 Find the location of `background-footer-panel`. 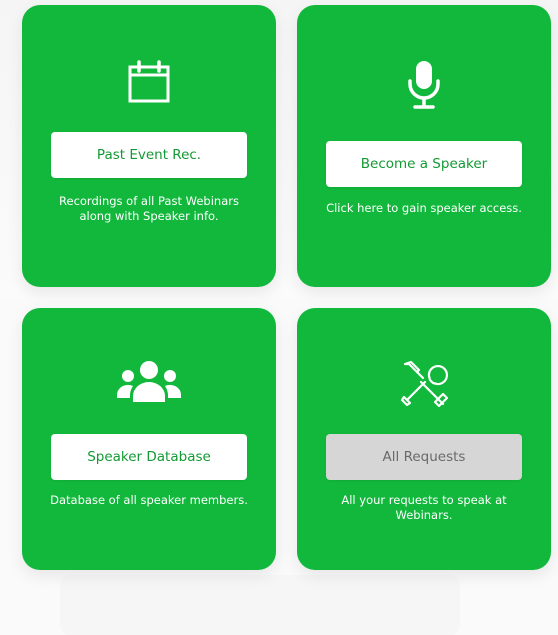

background-footer-panel is located at coordinates (260, 605).